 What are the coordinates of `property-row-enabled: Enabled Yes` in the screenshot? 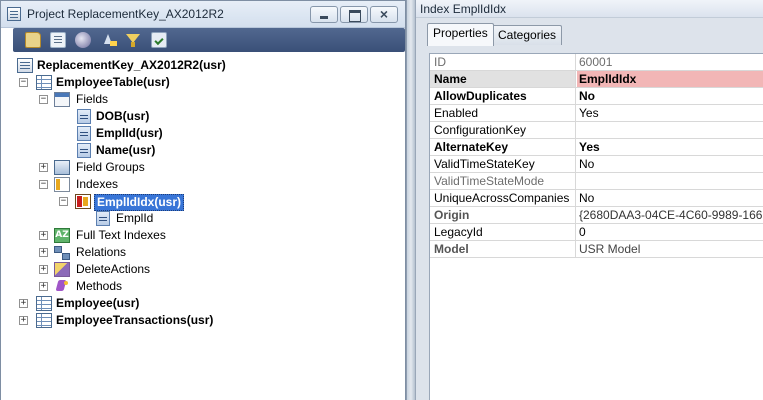 It's located at (596, 113).